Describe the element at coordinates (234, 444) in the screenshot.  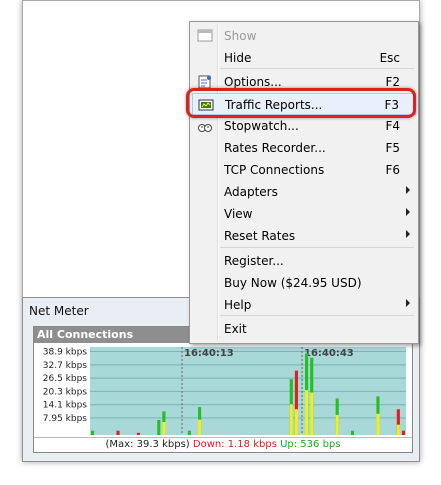
I see `down-rate: Down: 1.18 kbps` at that location.